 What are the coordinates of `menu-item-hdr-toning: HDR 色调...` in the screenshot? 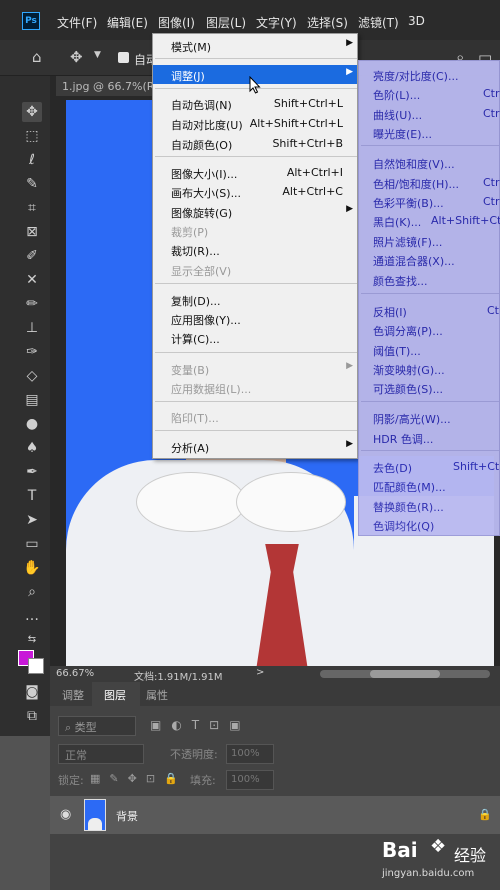 It's located at (429, 437).